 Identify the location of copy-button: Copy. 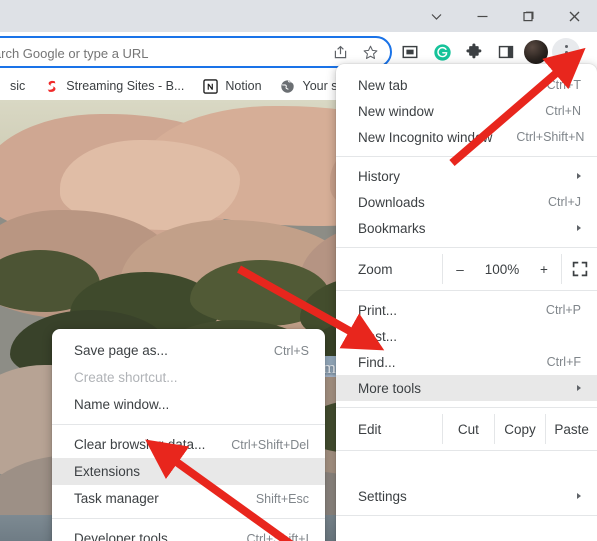
(520, 429).